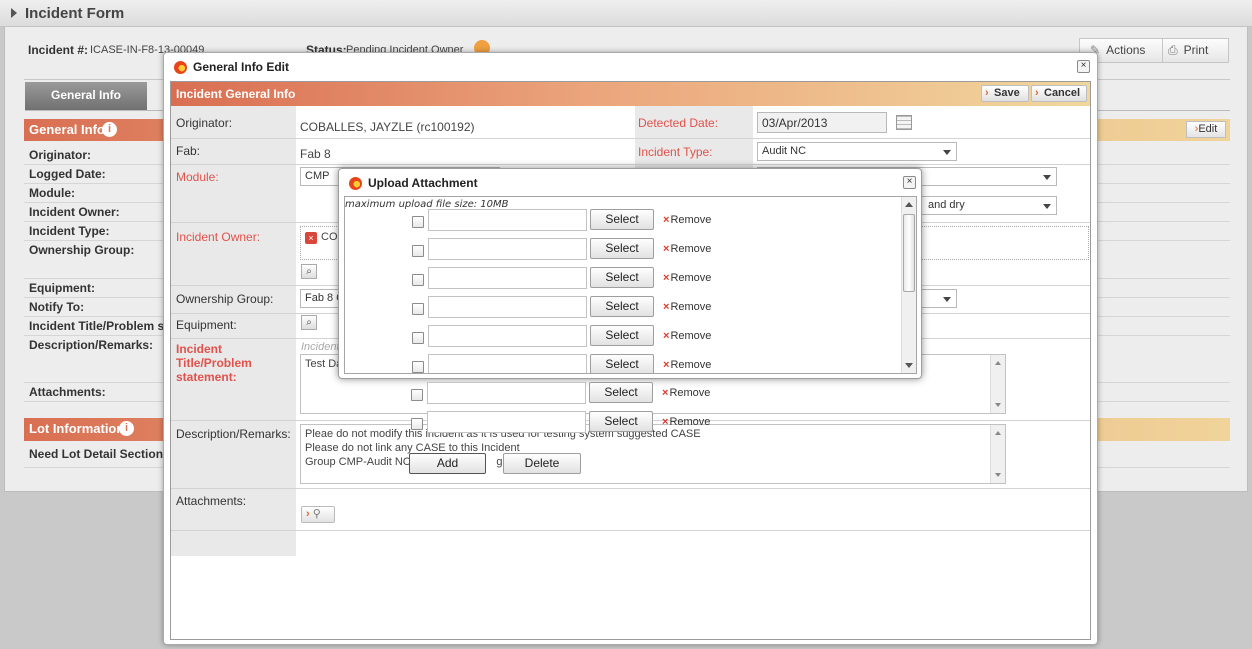  Describe the element at coordinates (447, 463) in the screenshot. I see `add-button: Add` at that location.